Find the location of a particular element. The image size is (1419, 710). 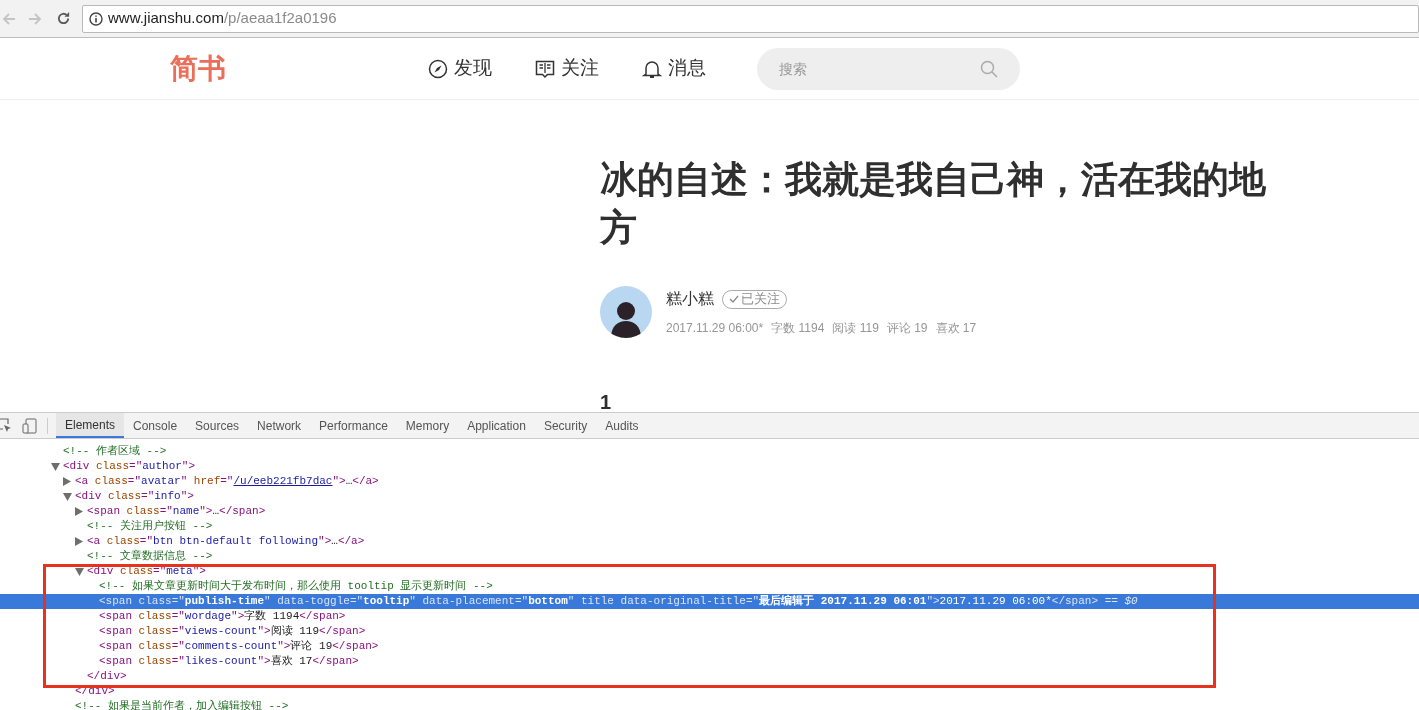

meta-text: 字数 1194 is located at coordinates (798, 328).